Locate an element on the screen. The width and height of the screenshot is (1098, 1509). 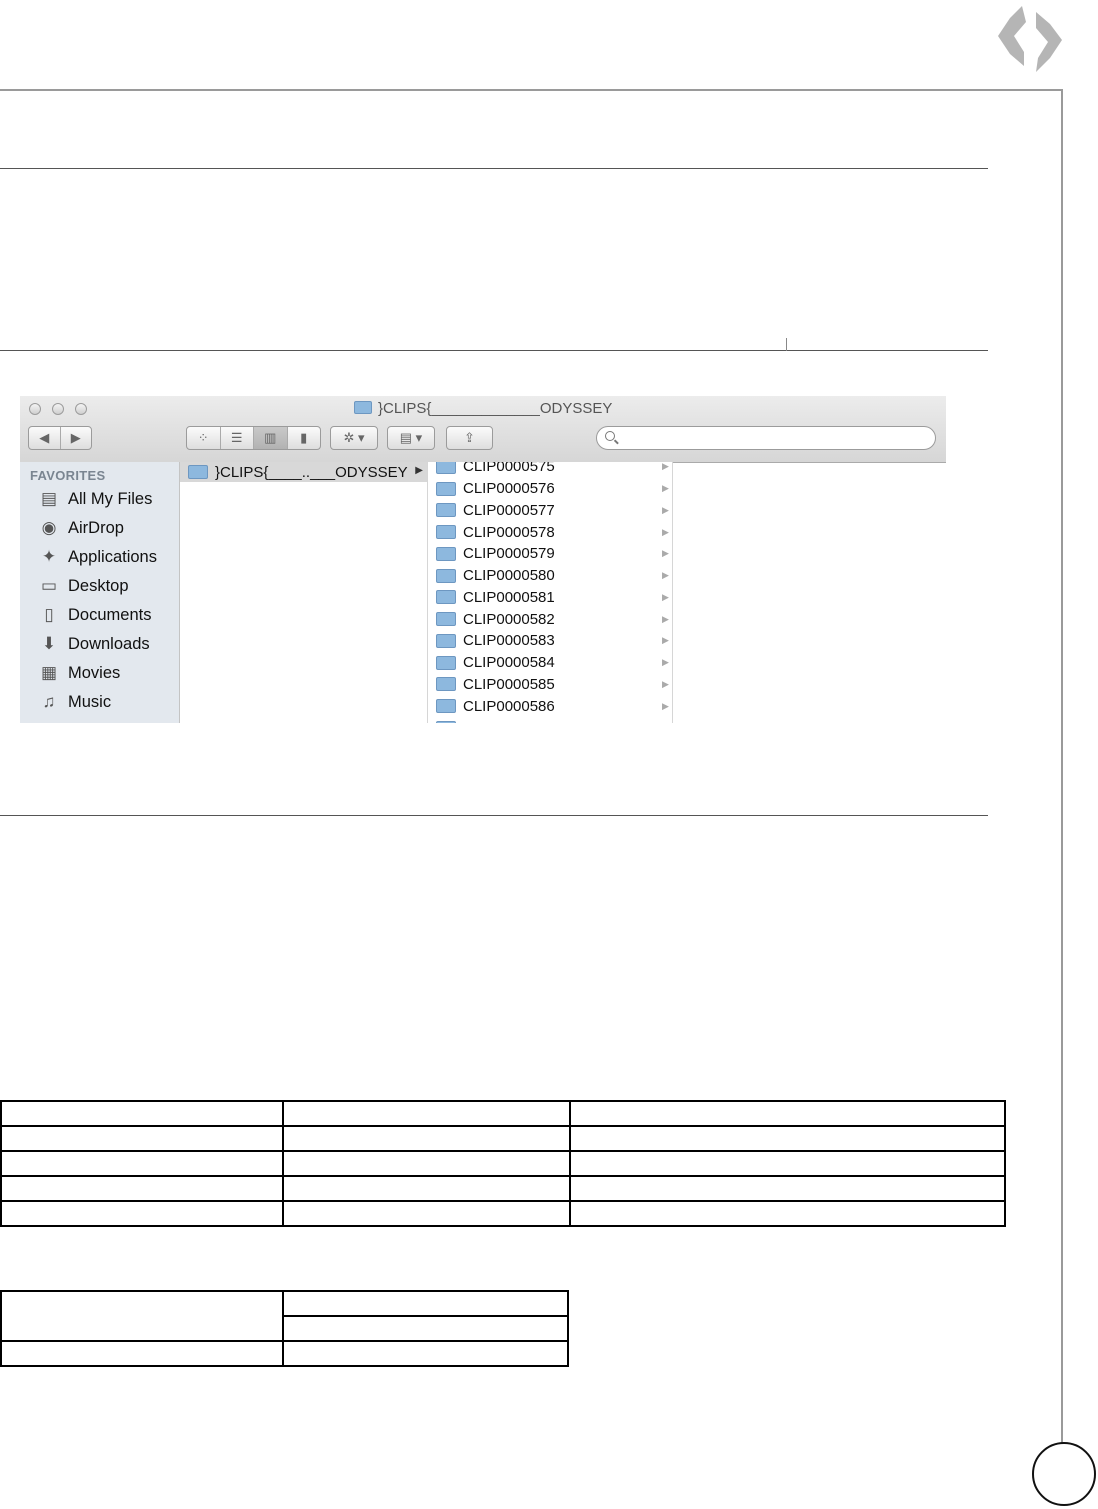
view-mode-control: ⁘ ☰ ▥ ▮ is located at coordinates (253, 438).